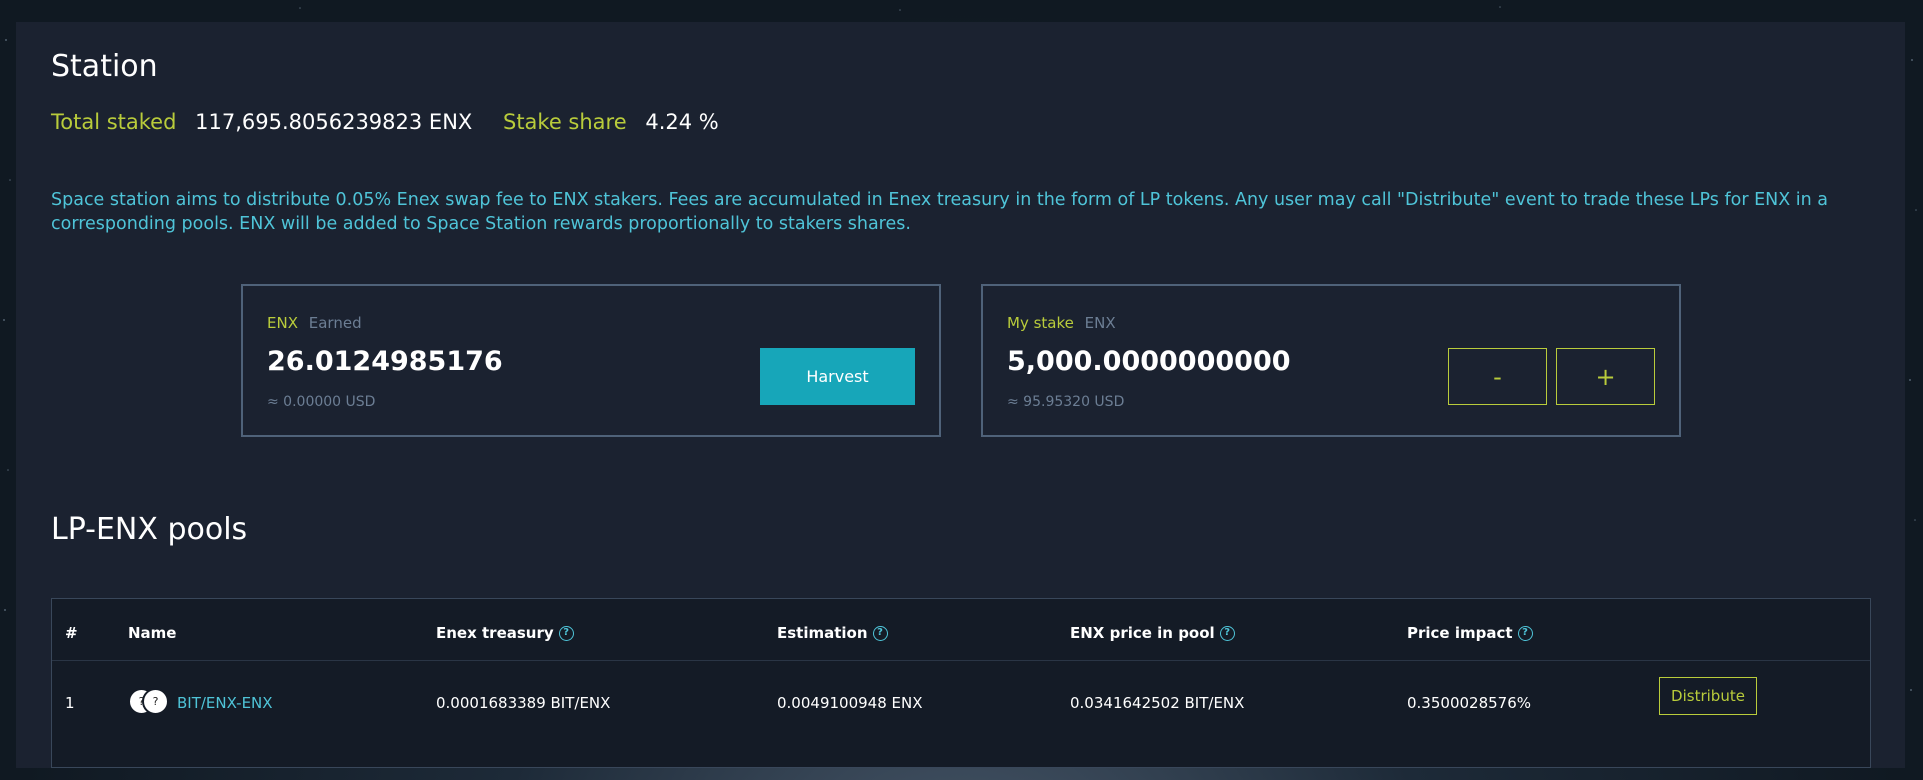  I want to click on token-unknown-icon: ?, so click(155, 701).